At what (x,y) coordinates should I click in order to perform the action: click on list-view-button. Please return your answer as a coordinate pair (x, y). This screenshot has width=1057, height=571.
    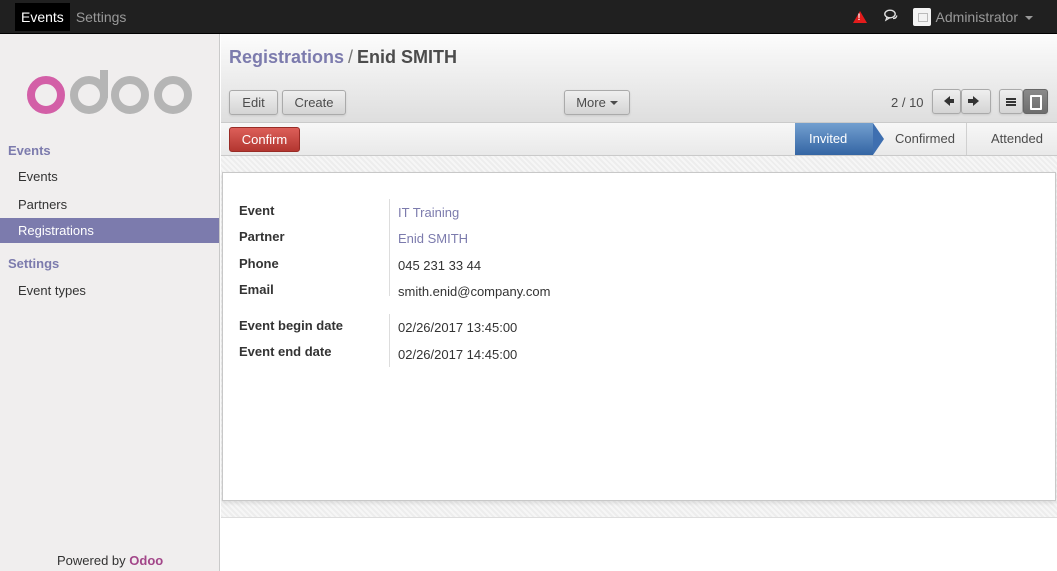
    Looking at the image, I should click on (1011, 101).